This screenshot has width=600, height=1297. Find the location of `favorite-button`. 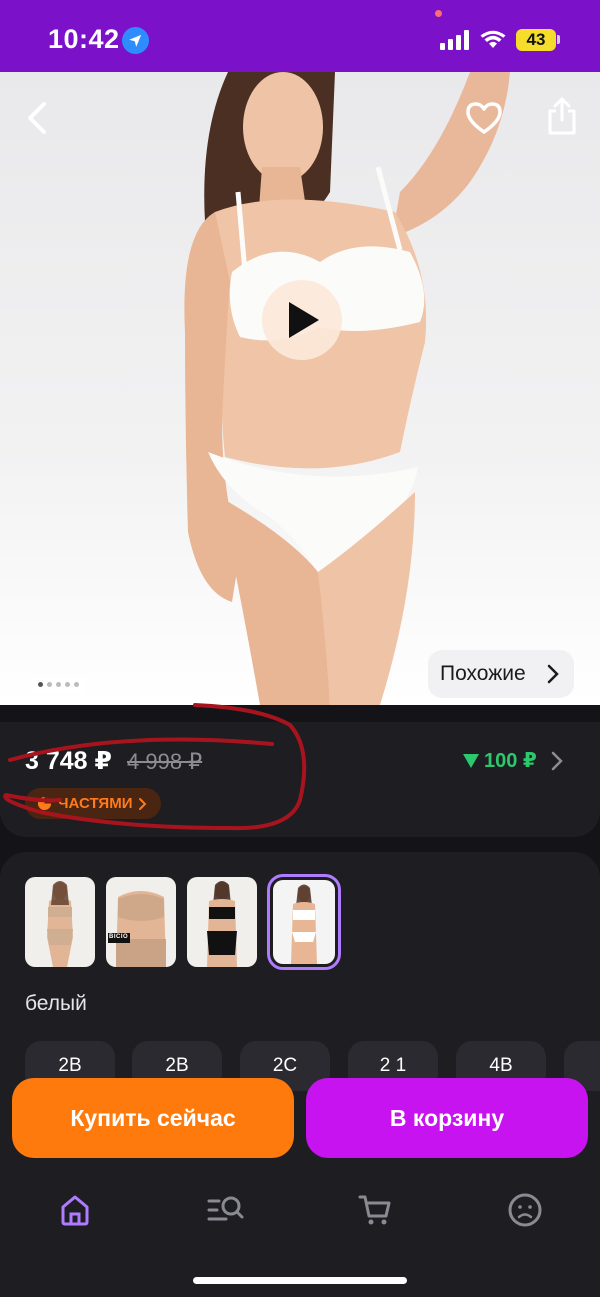

favorite-button is located at coordinates (484, 118).